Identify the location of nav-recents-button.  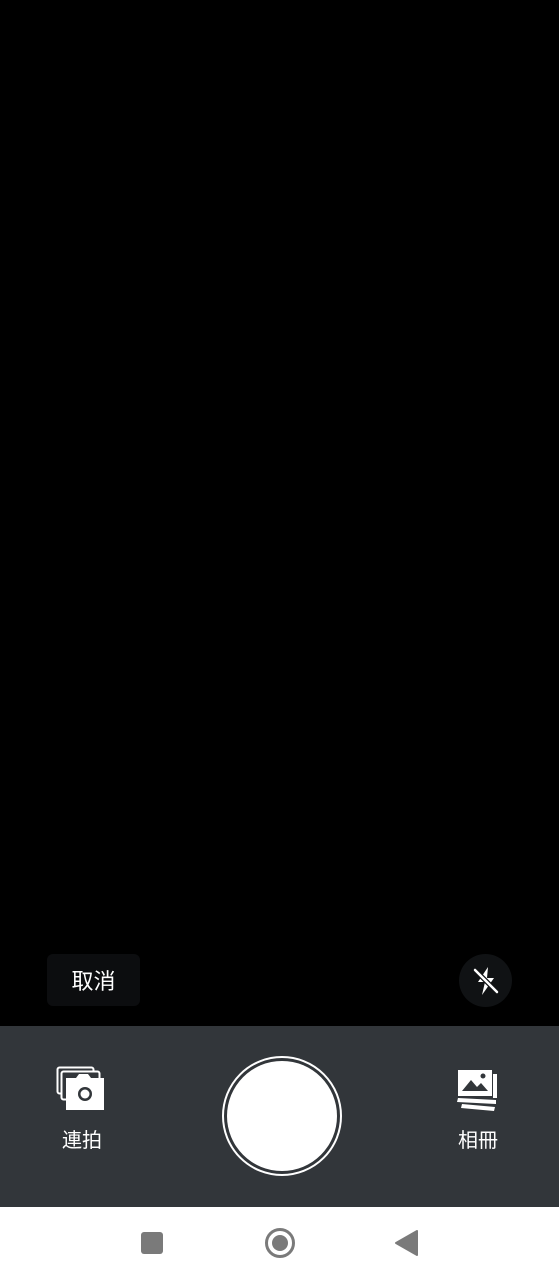
(152, 1243).